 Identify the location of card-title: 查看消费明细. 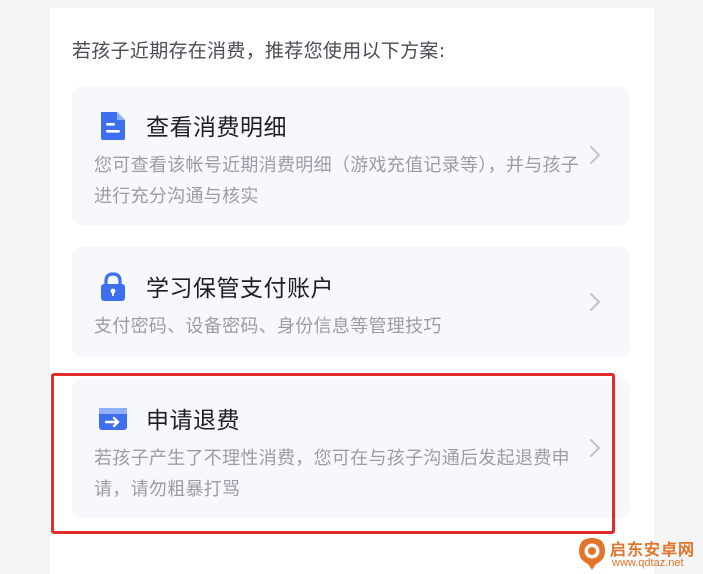
(216, 128).